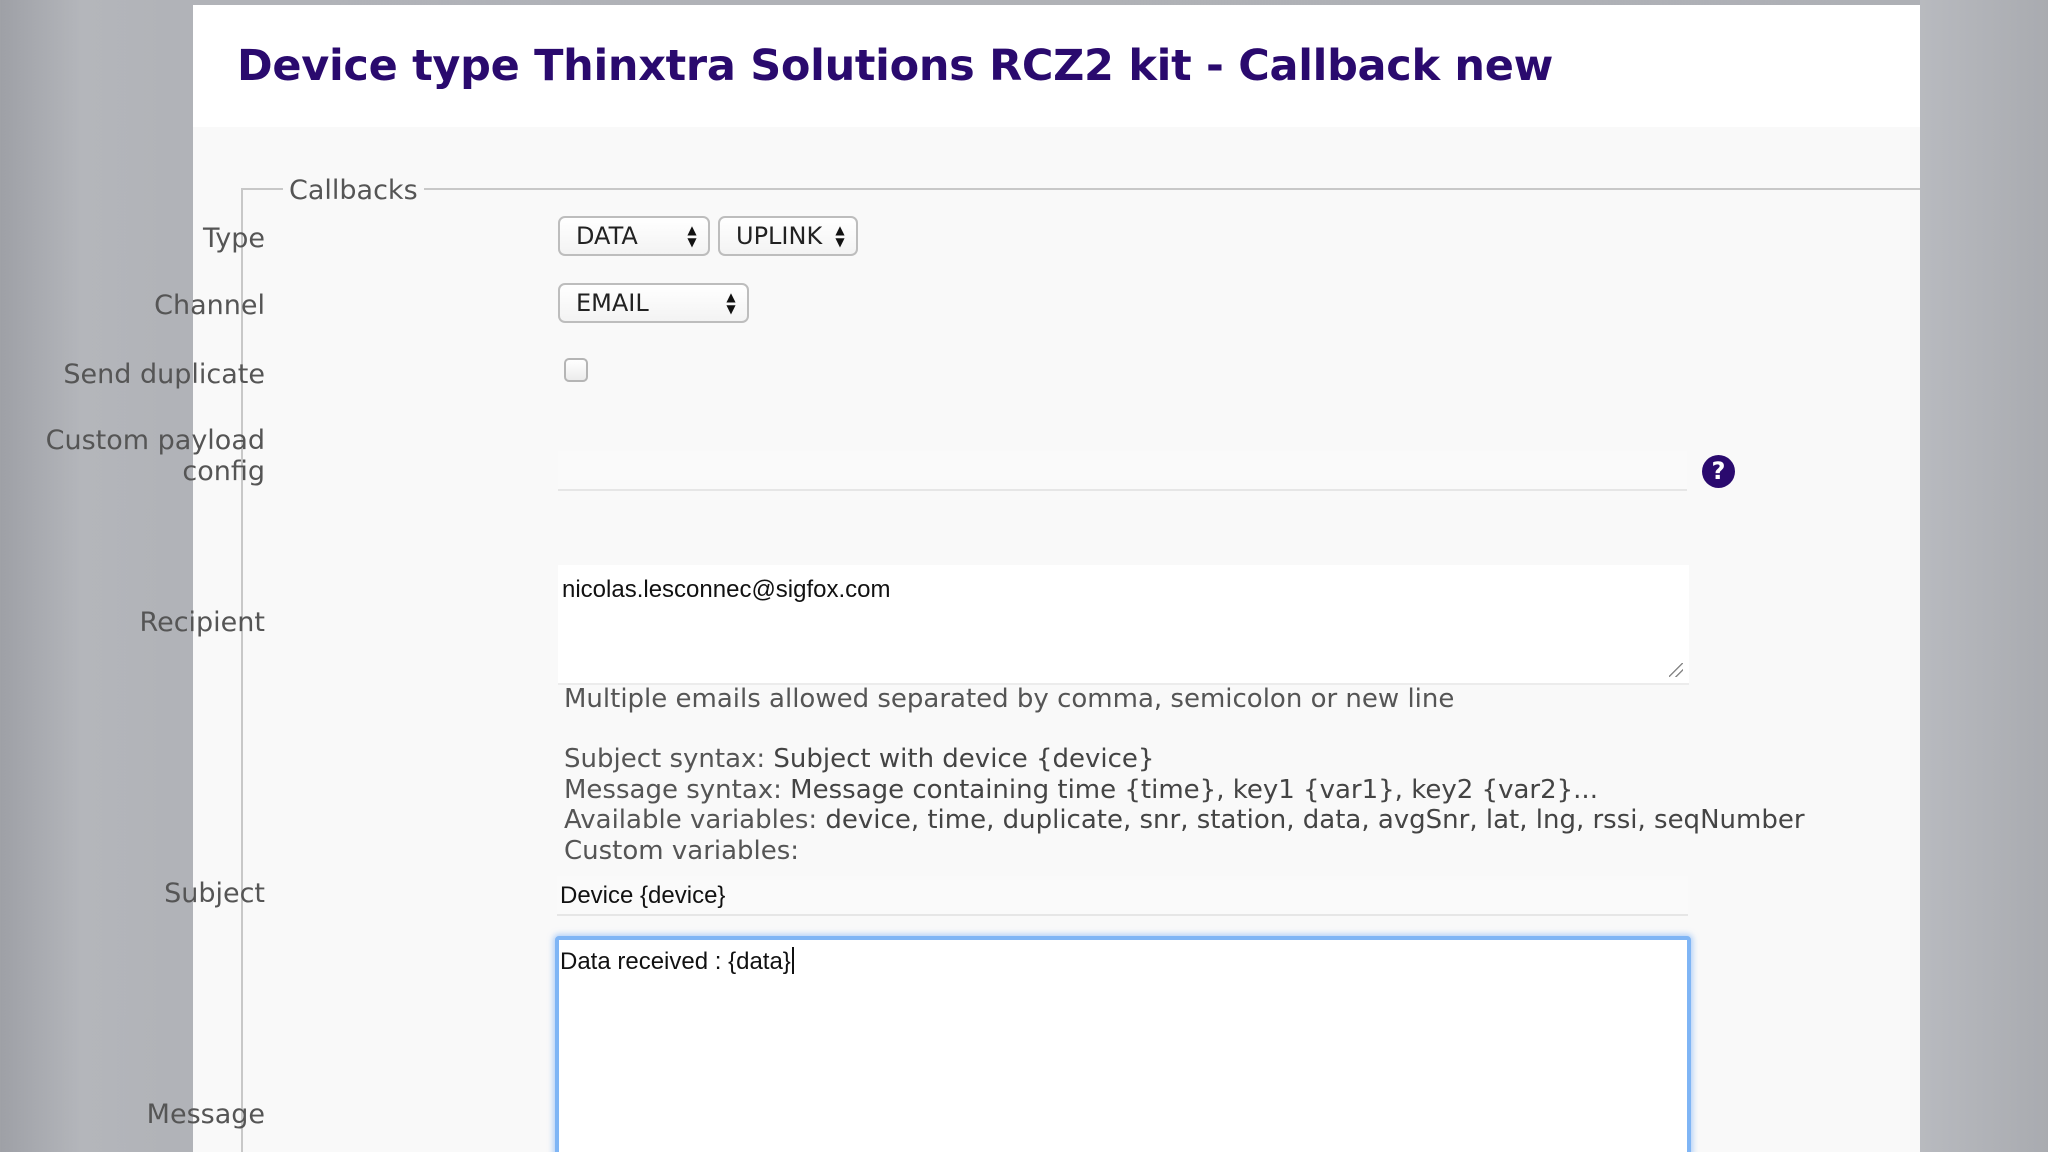  Describe the element at coordinates (1676, 670) in the screenshot. I see `resize-handle-icon` at that location.